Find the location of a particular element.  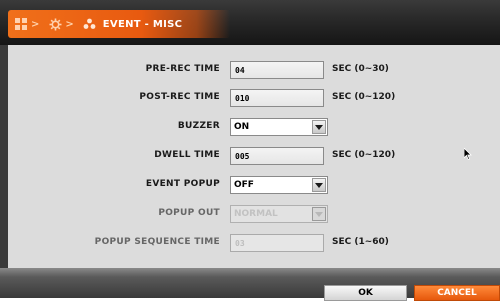

popup-sequence-time-label: POPUP SEQUENCE TIME is located at coordinates (157, 242).